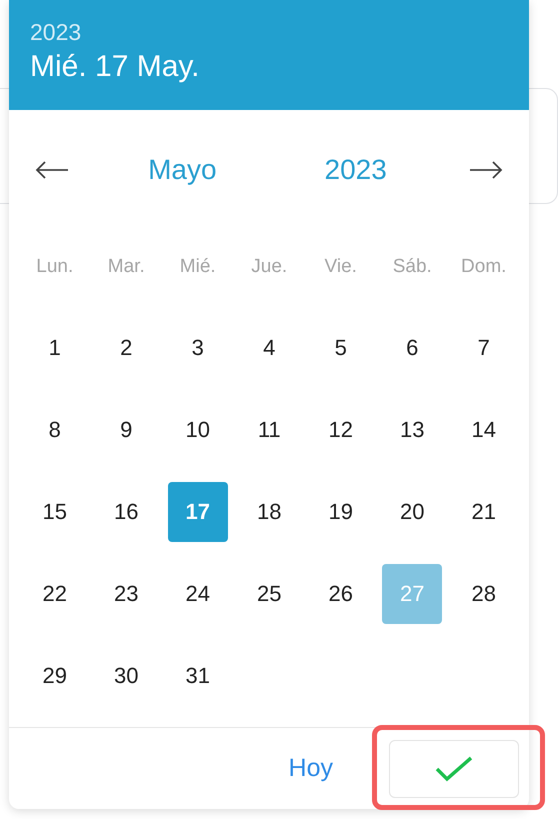  Describe the element at coordinates (198, 430) in the screenshot. I see `calendar-day: 10` at that location.